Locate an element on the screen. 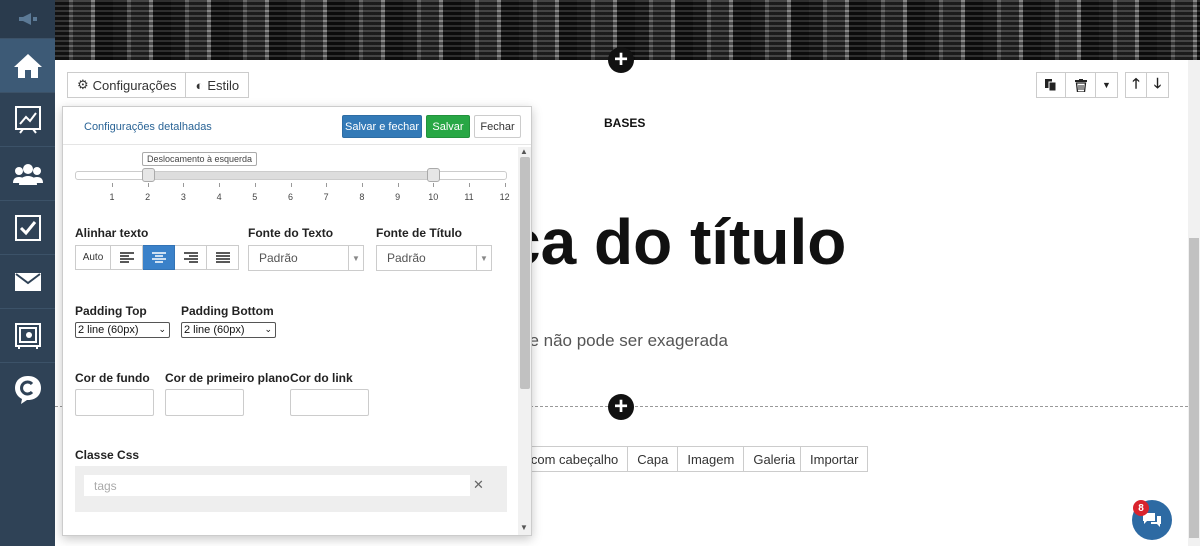 The image size is (1200, 546). add-section-top-button: + is located at coordinates (621, 60).